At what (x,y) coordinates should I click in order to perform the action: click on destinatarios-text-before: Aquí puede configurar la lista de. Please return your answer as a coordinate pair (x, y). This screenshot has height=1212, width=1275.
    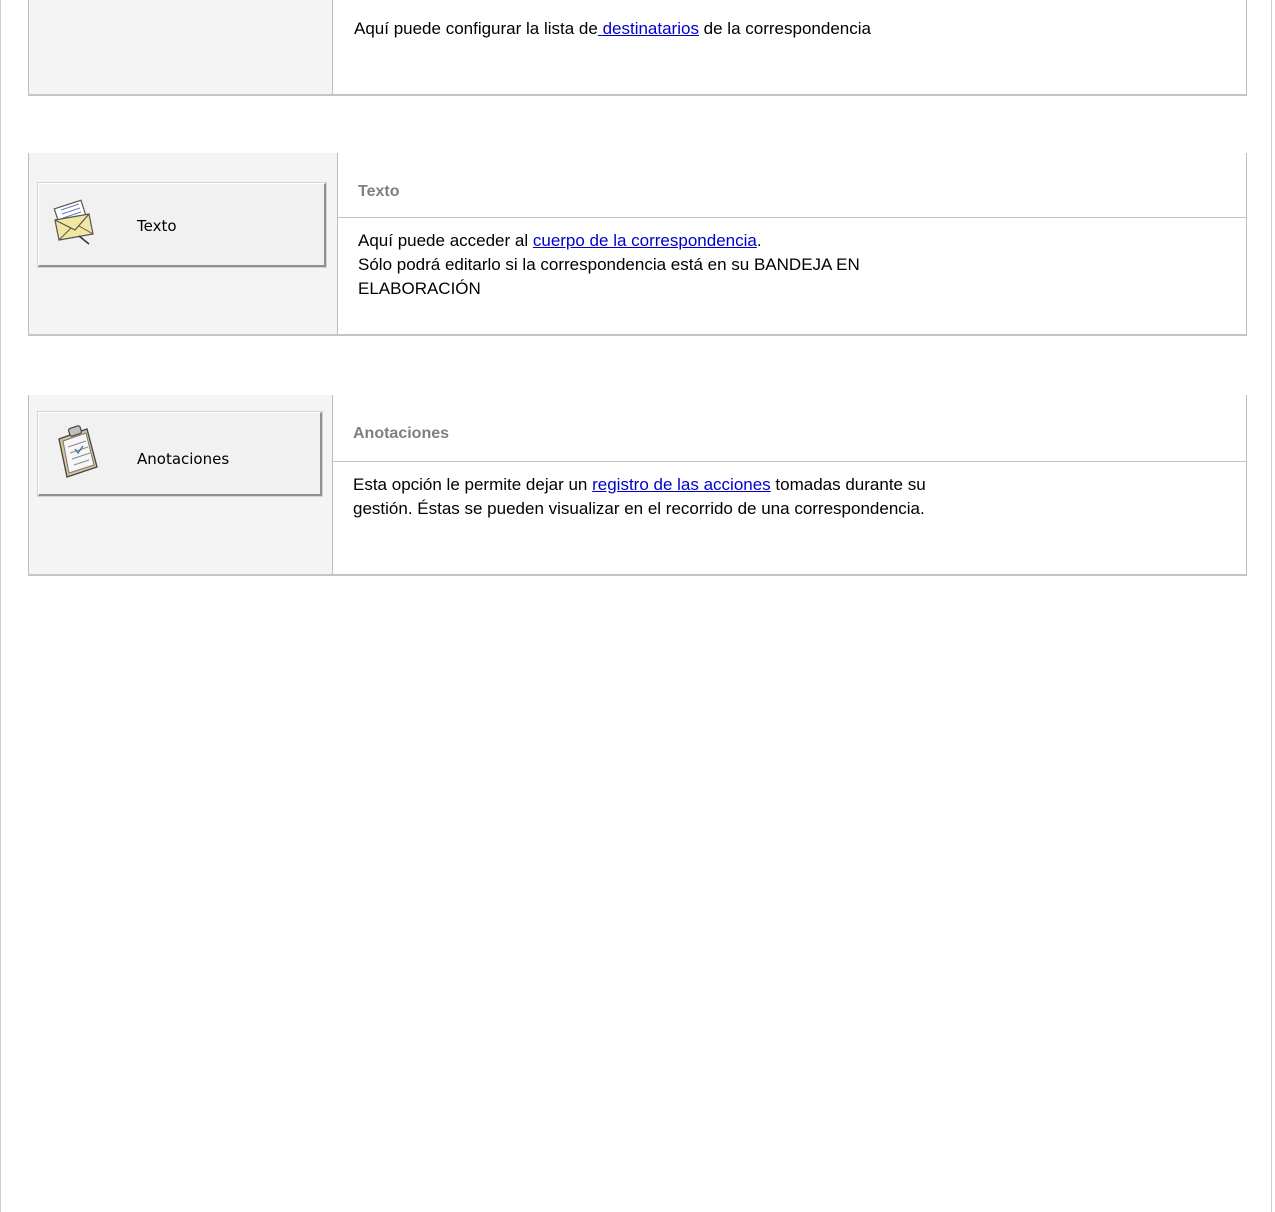
    Looking at the image, I should click on (476, 28).